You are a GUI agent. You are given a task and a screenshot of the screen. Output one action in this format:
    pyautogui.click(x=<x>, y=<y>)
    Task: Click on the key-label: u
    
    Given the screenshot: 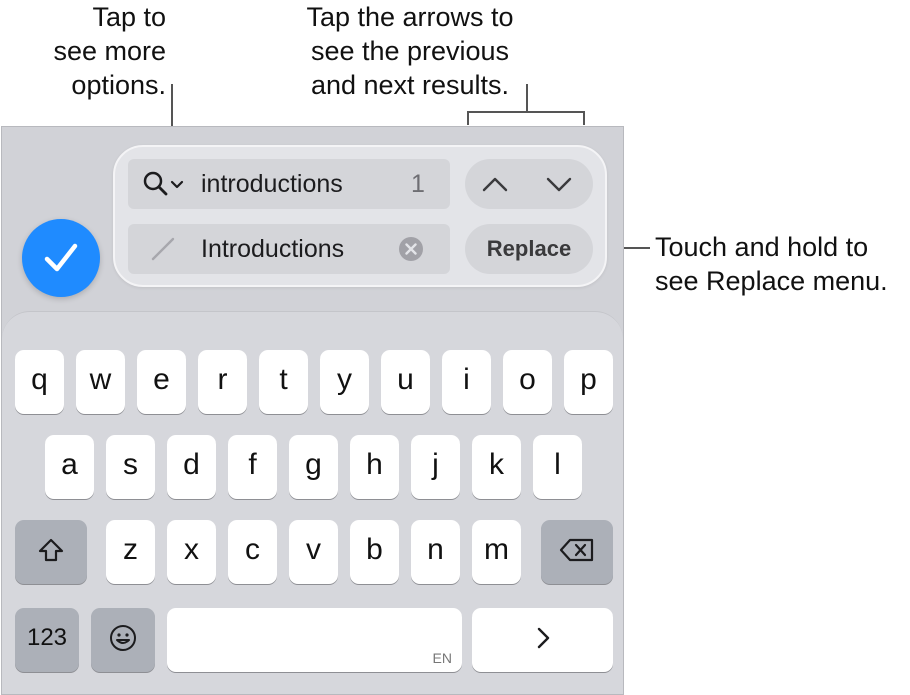 What is the action you would take?
    pyautogui.click(x=405, y=379)
    